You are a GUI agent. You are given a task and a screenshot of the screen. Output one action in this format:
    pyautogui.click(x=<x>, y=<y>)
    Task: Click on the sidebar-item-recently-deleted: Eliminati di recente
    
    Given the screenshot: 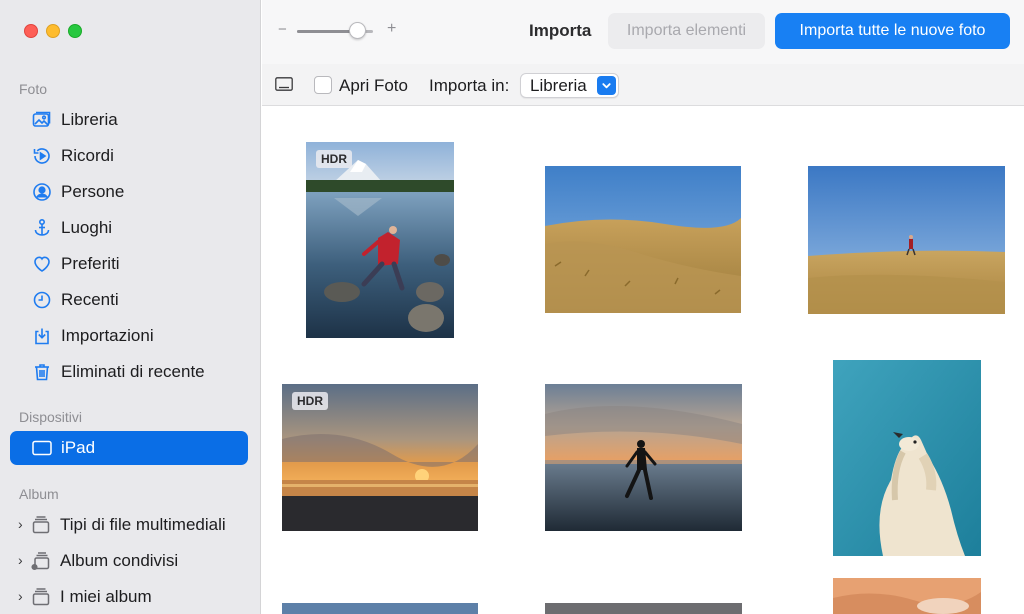 What is the action you would take?
    pyautogui.click(x=129, y=372)
    